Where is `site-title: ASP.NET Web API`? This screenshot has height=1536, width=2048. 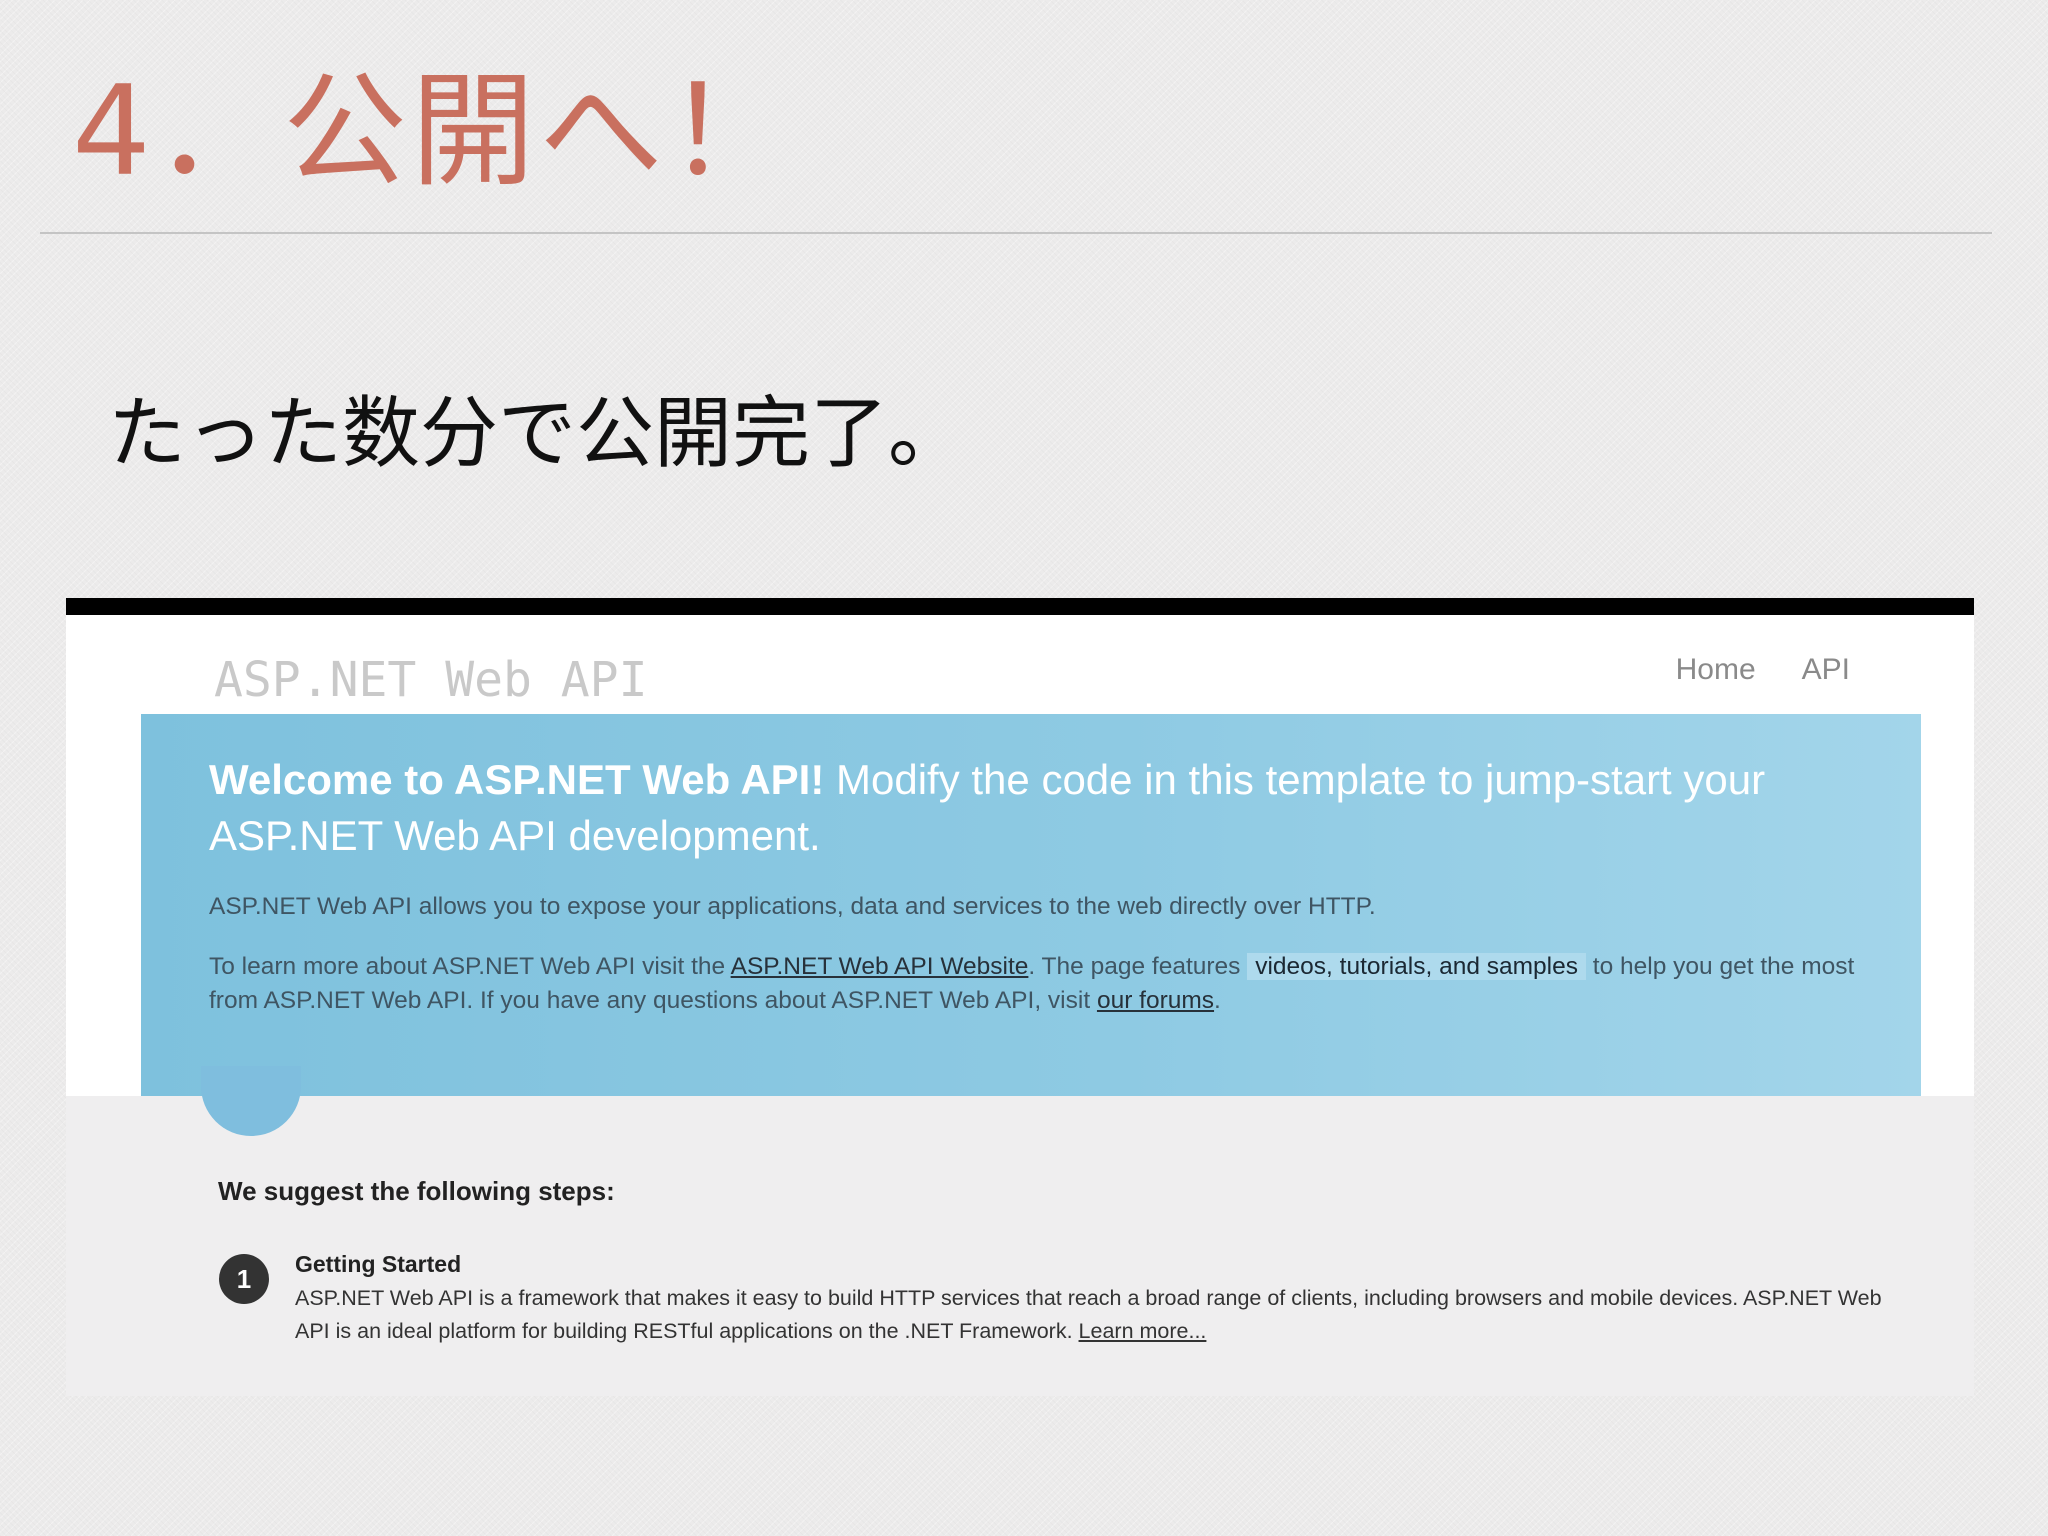
site-title: ASP.NET Web API is located at coordinates (431, 680).